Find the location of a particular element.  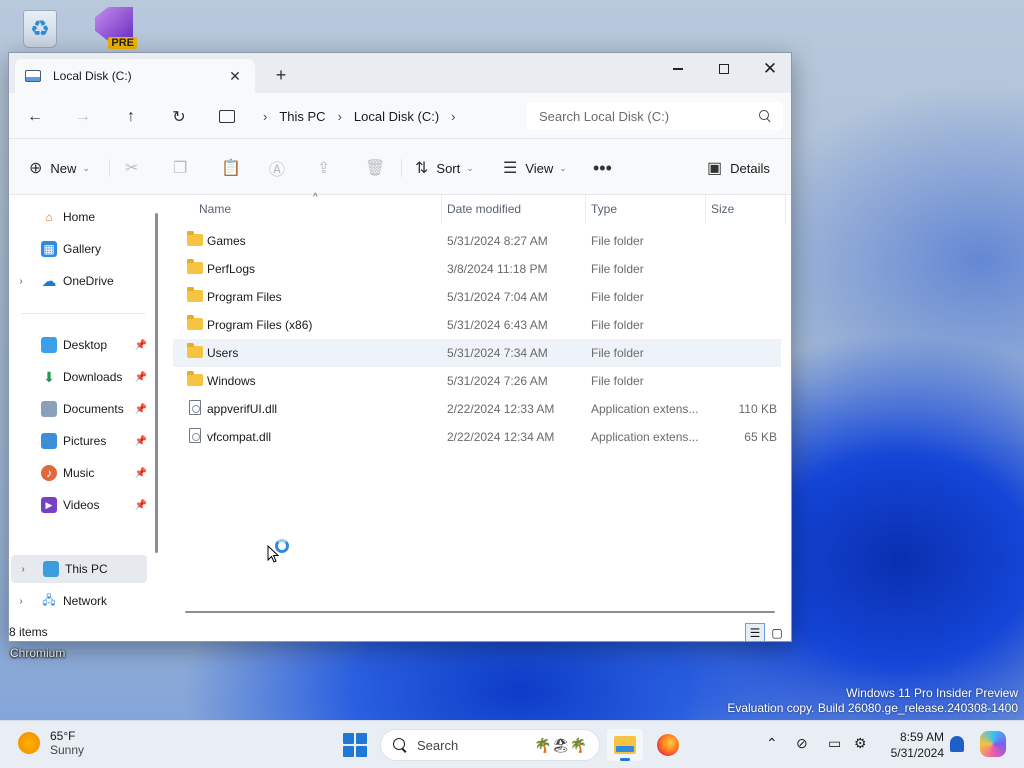

refresh-button: ↻ is located at coordinates (179, 117).